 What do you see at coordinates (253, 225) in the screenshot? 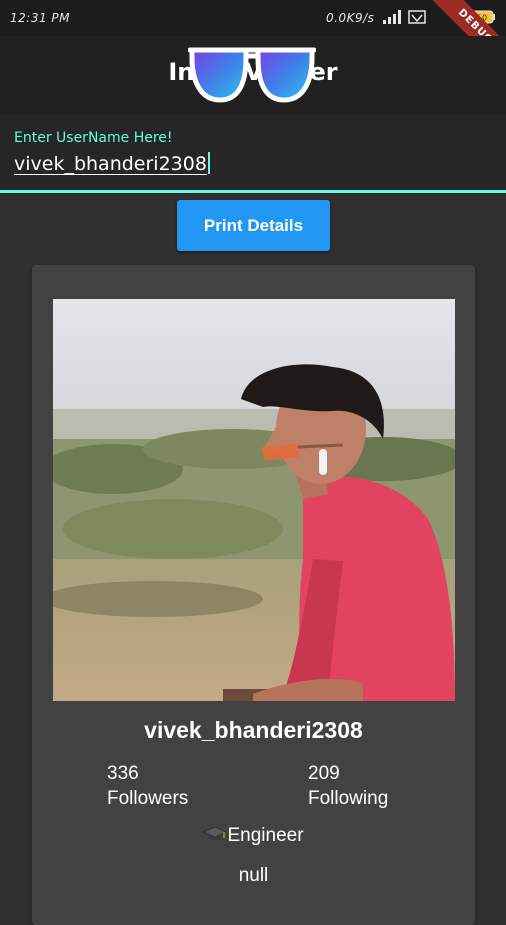
I see `print-details-button: Print Details` at bounding box center [253, 225].